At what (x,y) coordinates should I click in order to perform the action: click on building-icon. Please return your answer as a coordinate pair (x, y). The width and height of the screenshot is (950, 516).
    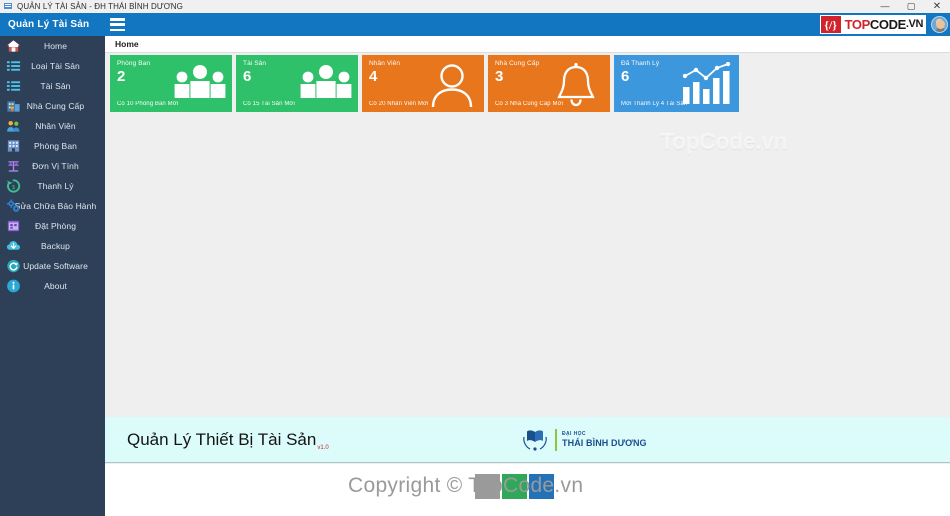
    Looking at the image, I should click on (13, 146).